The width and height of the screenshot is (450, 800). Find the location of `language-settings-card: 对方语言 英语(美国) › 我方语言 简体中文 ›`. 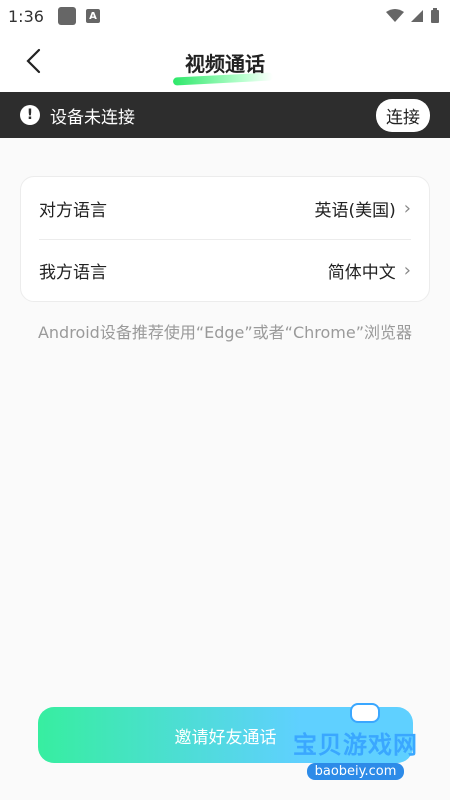

language-settings-card: 对方语言 英语(美国) › 我方语言 简体中文 › is located at coordinates (225, 239).